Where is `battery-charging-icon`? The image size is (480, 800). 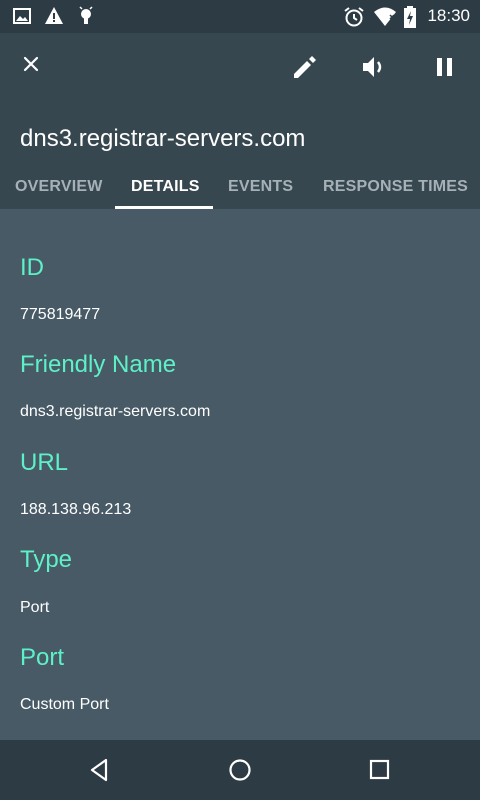 battery-charging-icon is located at coordinates (410, 17).